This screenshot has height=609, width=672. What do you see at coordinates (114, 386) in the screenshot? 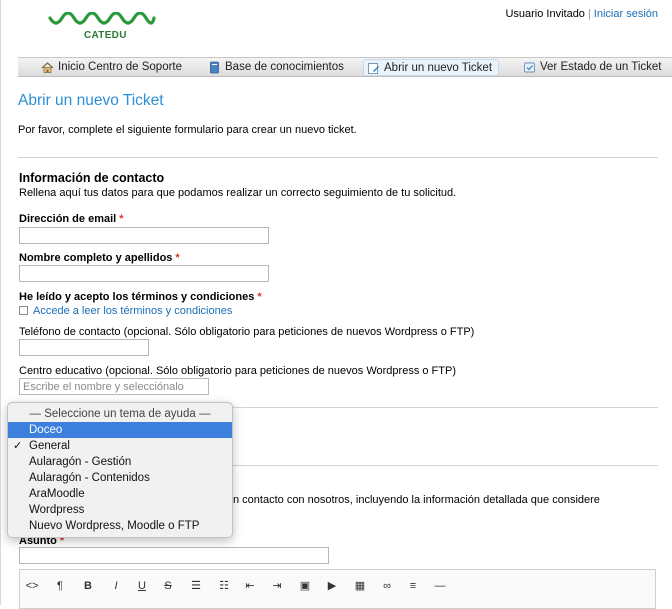
I see `center-search-input` at bounding box center [114, 386].